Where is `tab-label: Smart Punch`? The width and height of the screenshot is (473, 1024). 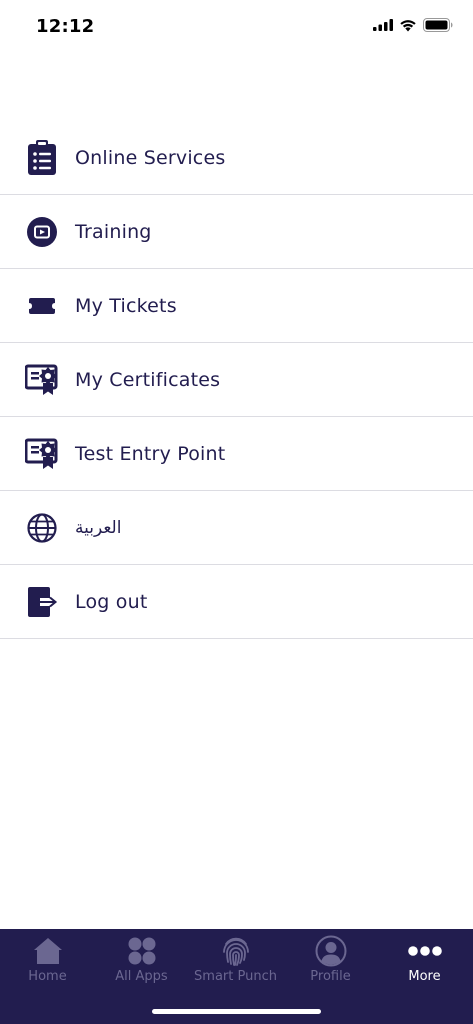 tab-label: Smart Punch is located at coordinates (235, 976).